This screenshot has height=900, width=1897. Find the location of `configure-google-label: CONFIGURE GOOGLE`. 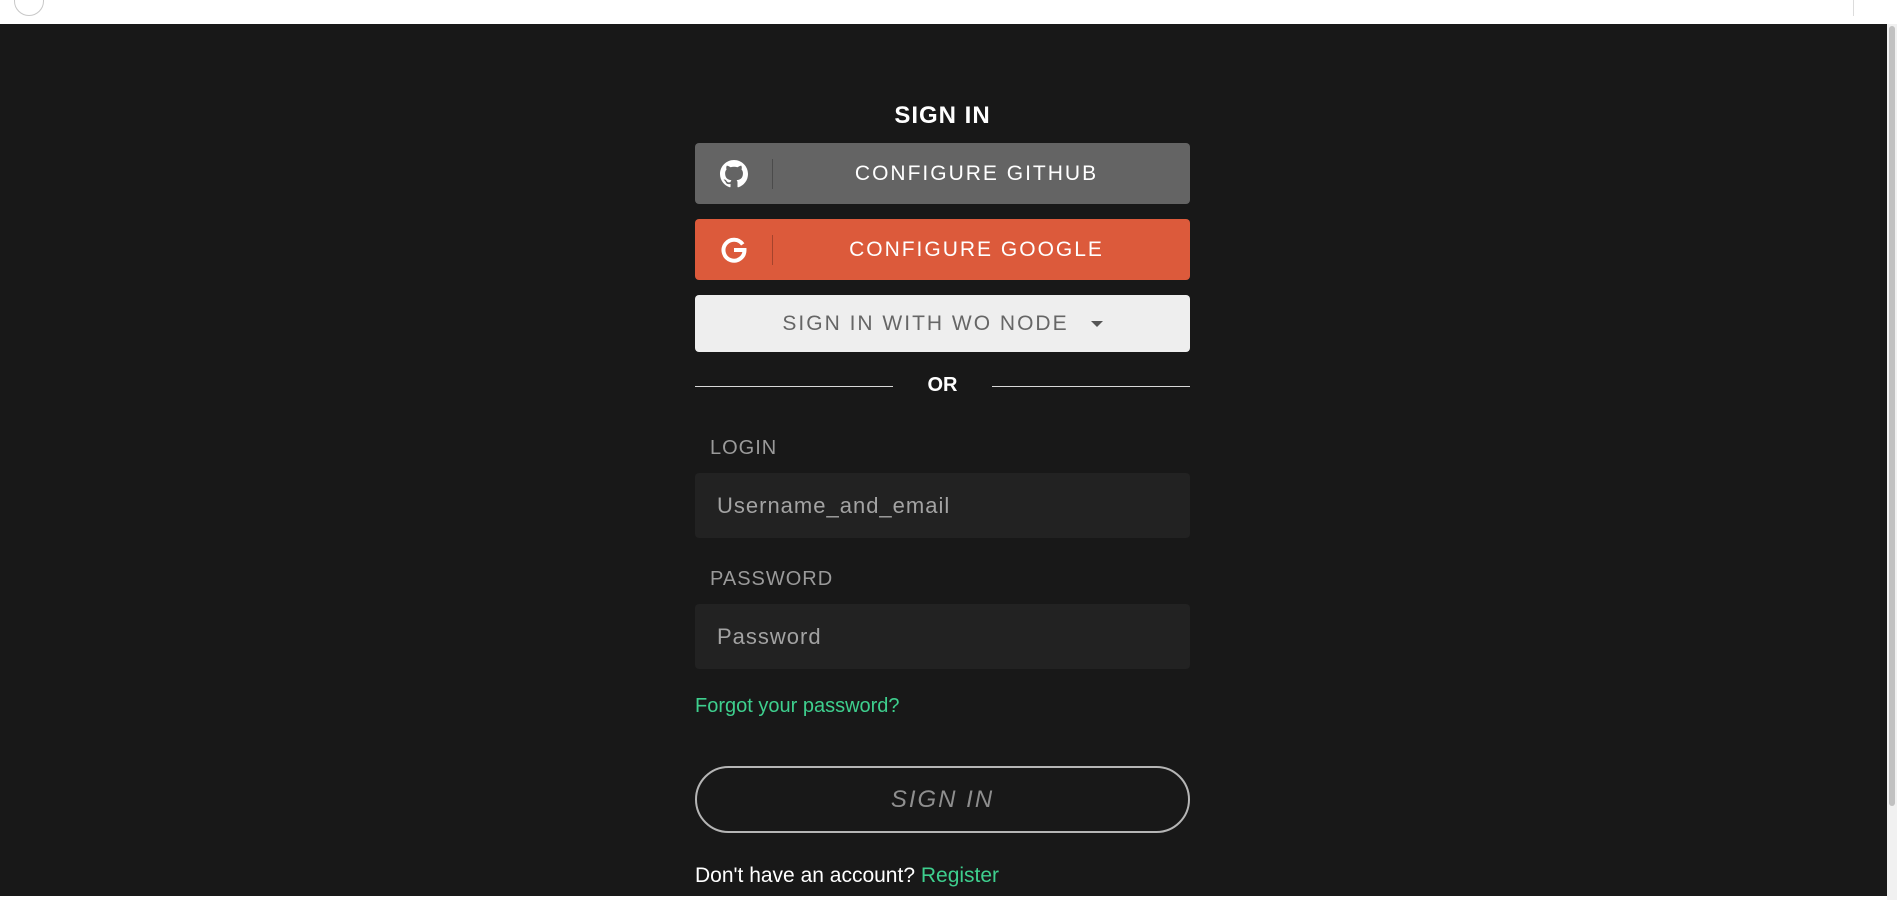

configure-google-label: CONFIGURE GOOGLE is located at coordinates (976, 249).